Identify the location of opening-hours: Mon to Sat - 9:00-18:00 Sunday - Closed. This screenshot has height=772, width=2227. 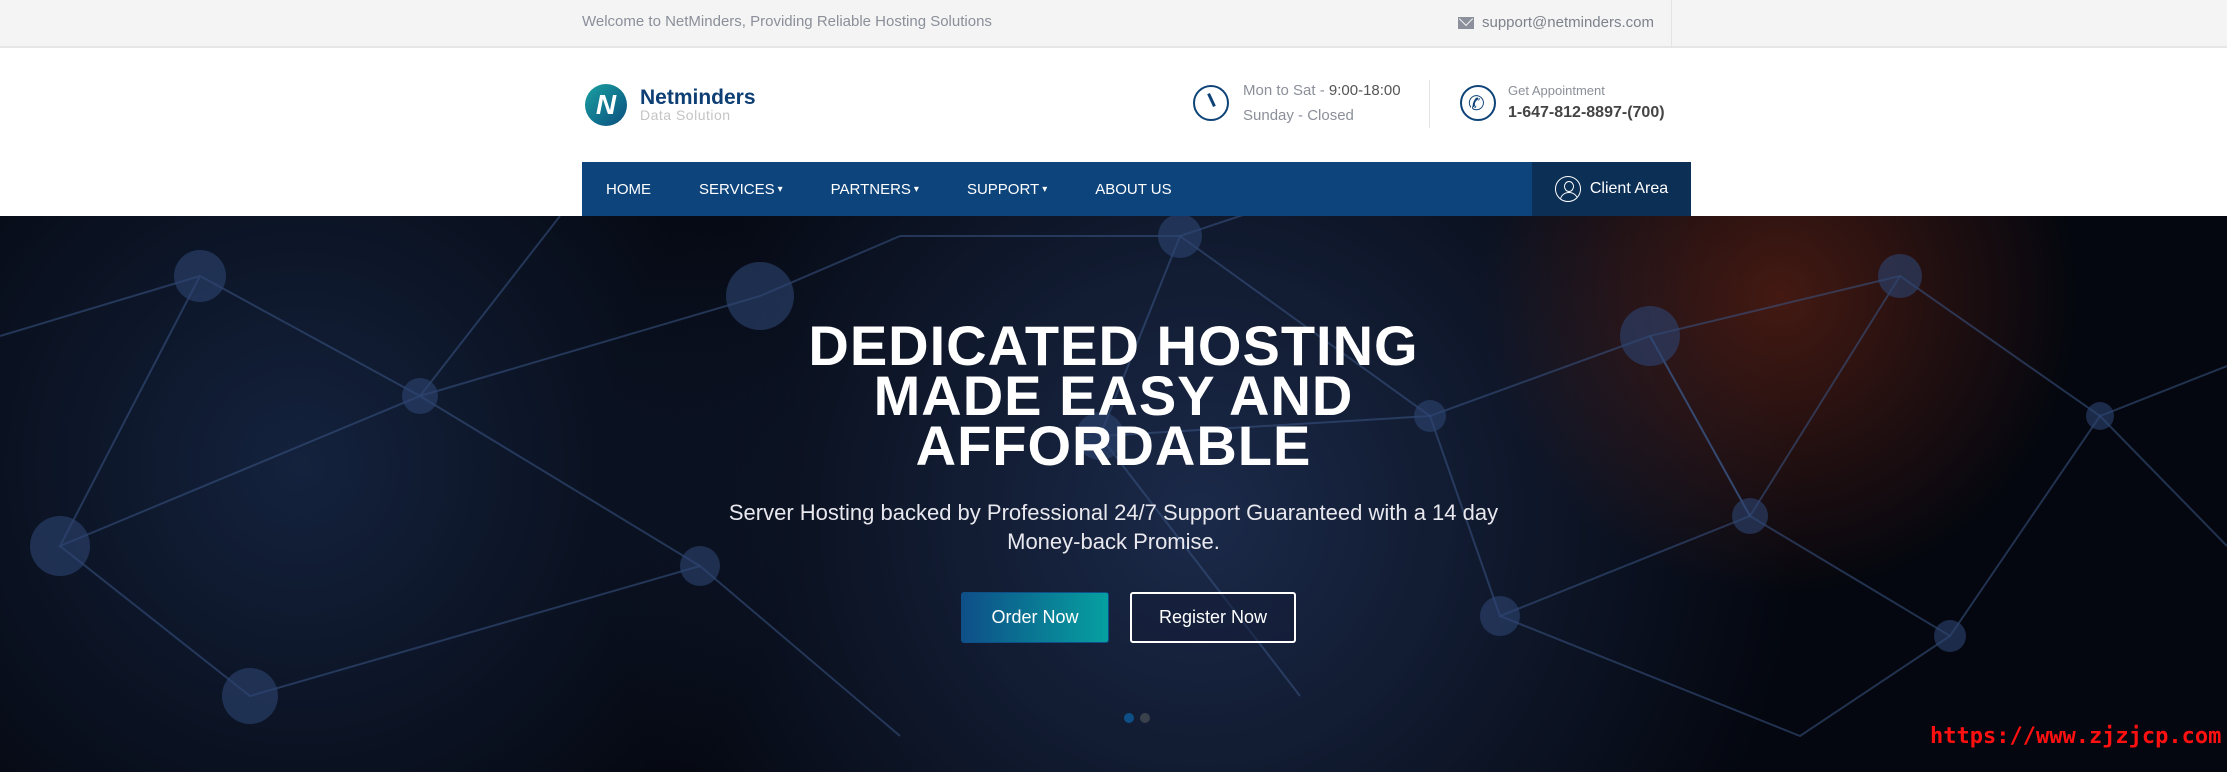
(1297, 103).